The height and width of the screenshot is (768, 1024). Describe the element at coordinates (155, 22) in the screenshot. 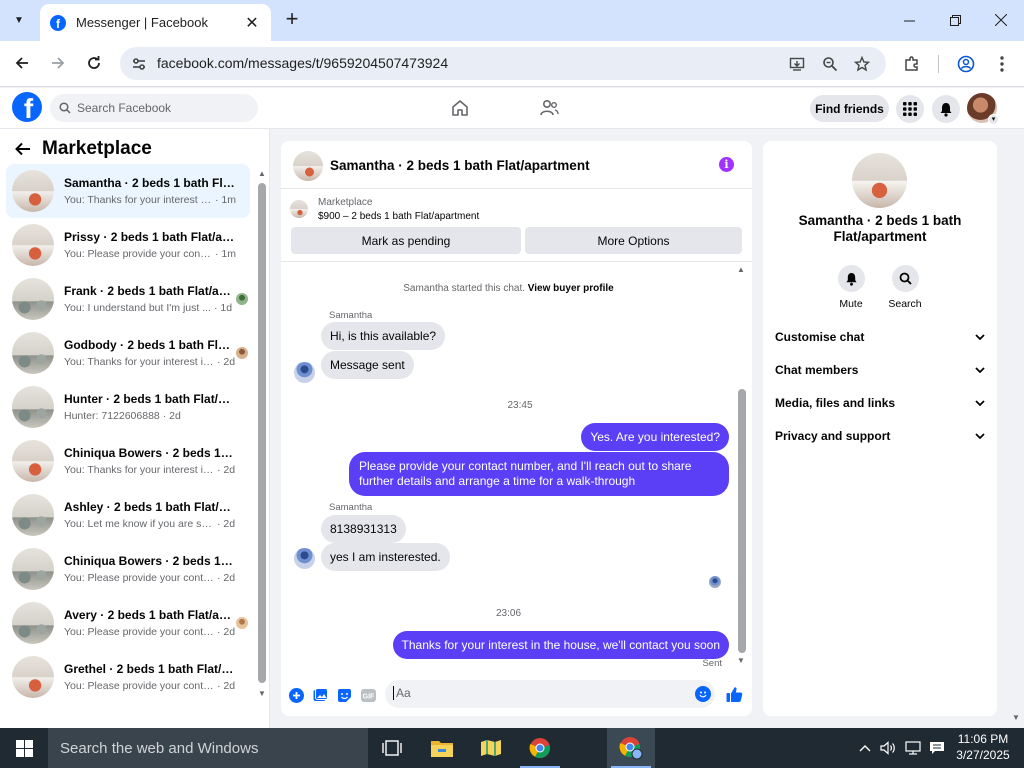

I see `browser-tab-messenger: f Messenger | Facebook ✕` at that location.